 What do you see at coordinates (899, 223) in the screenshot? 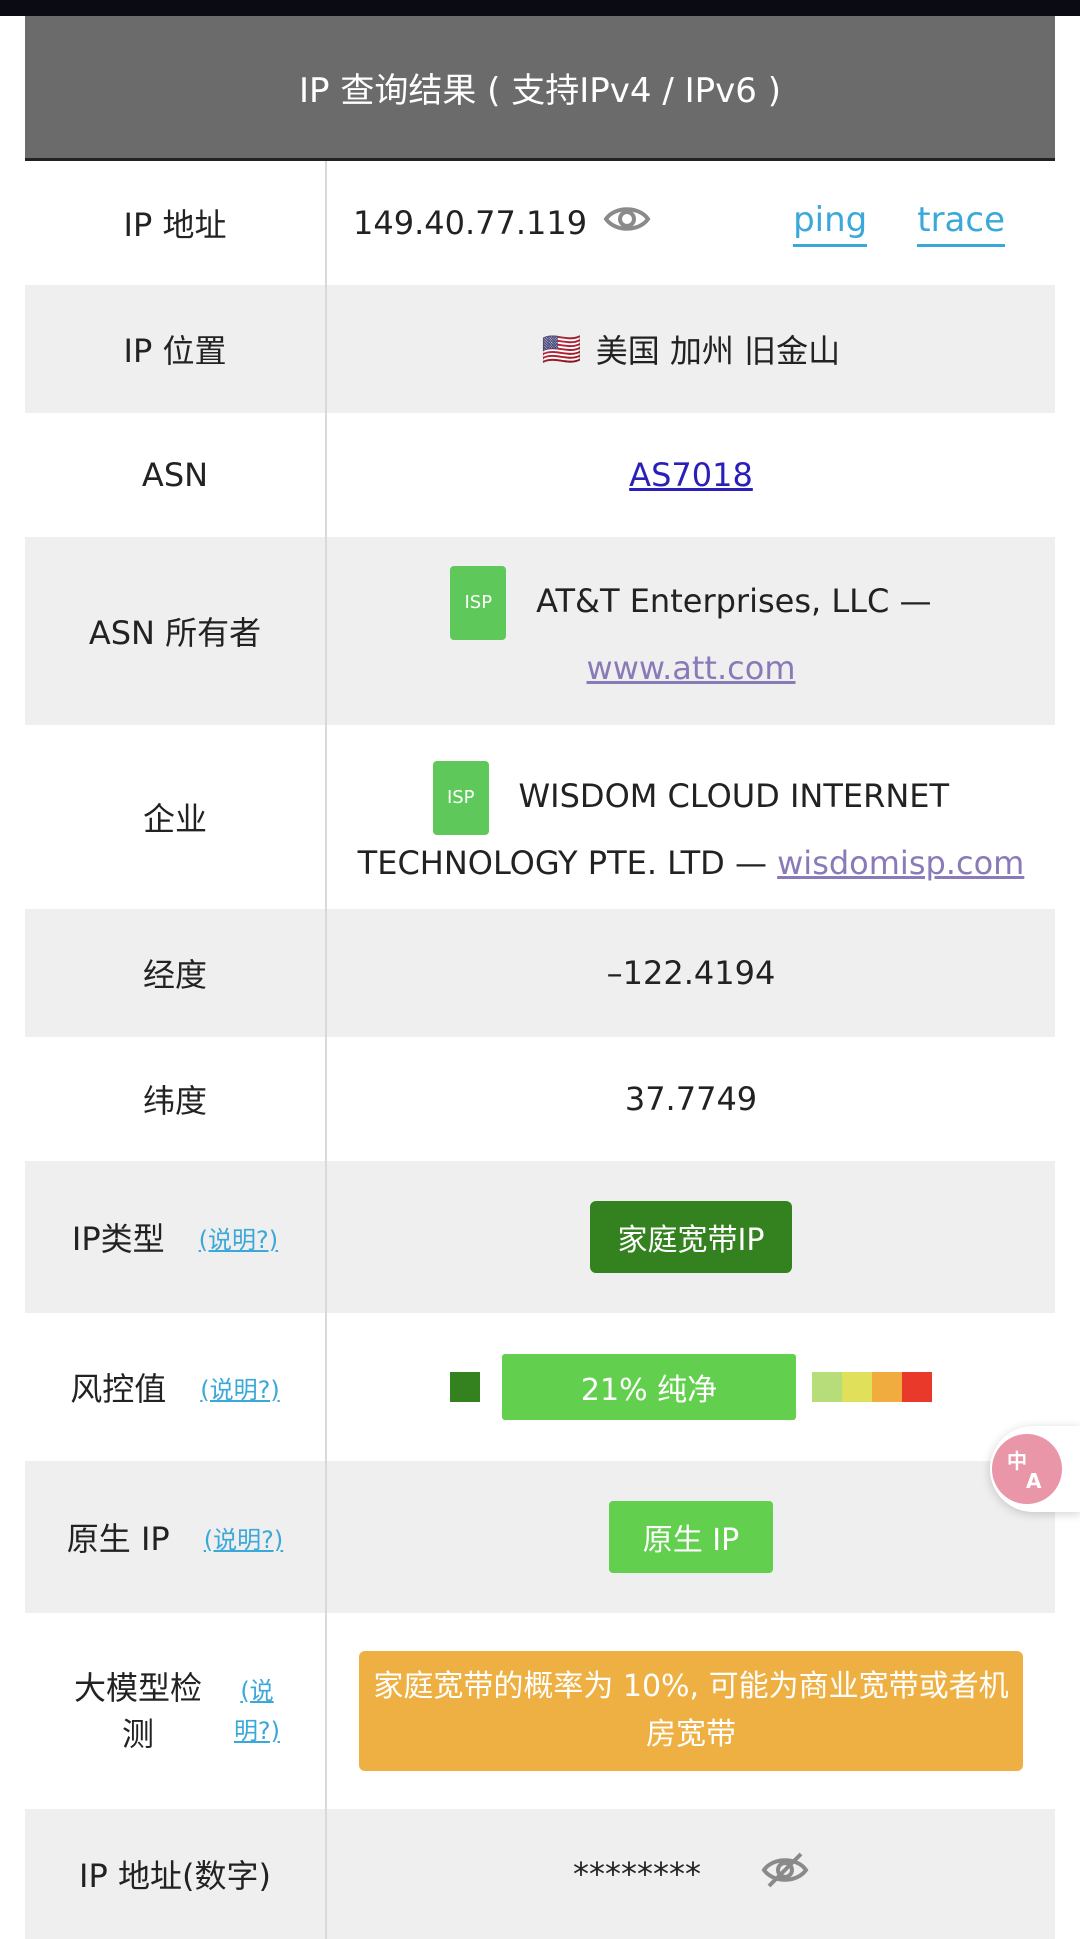
I see `ip-tools: ping trace` at bounding box center [899, 223].